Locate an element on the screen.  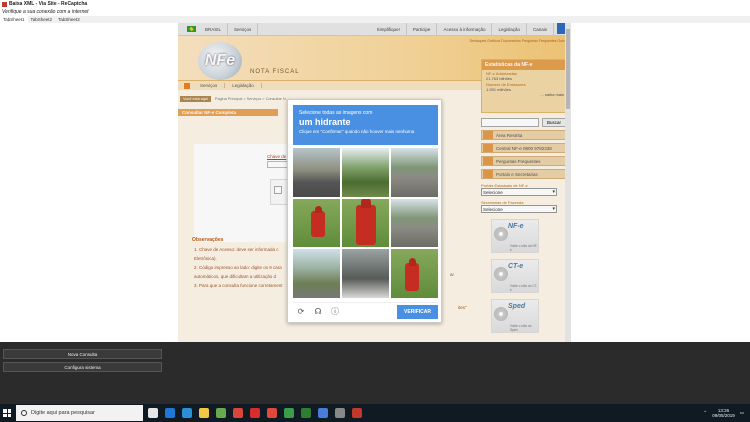
app-tabs: TabSheet1 TabSheet2 TabSheet3 is located at coordinates (375, 19).